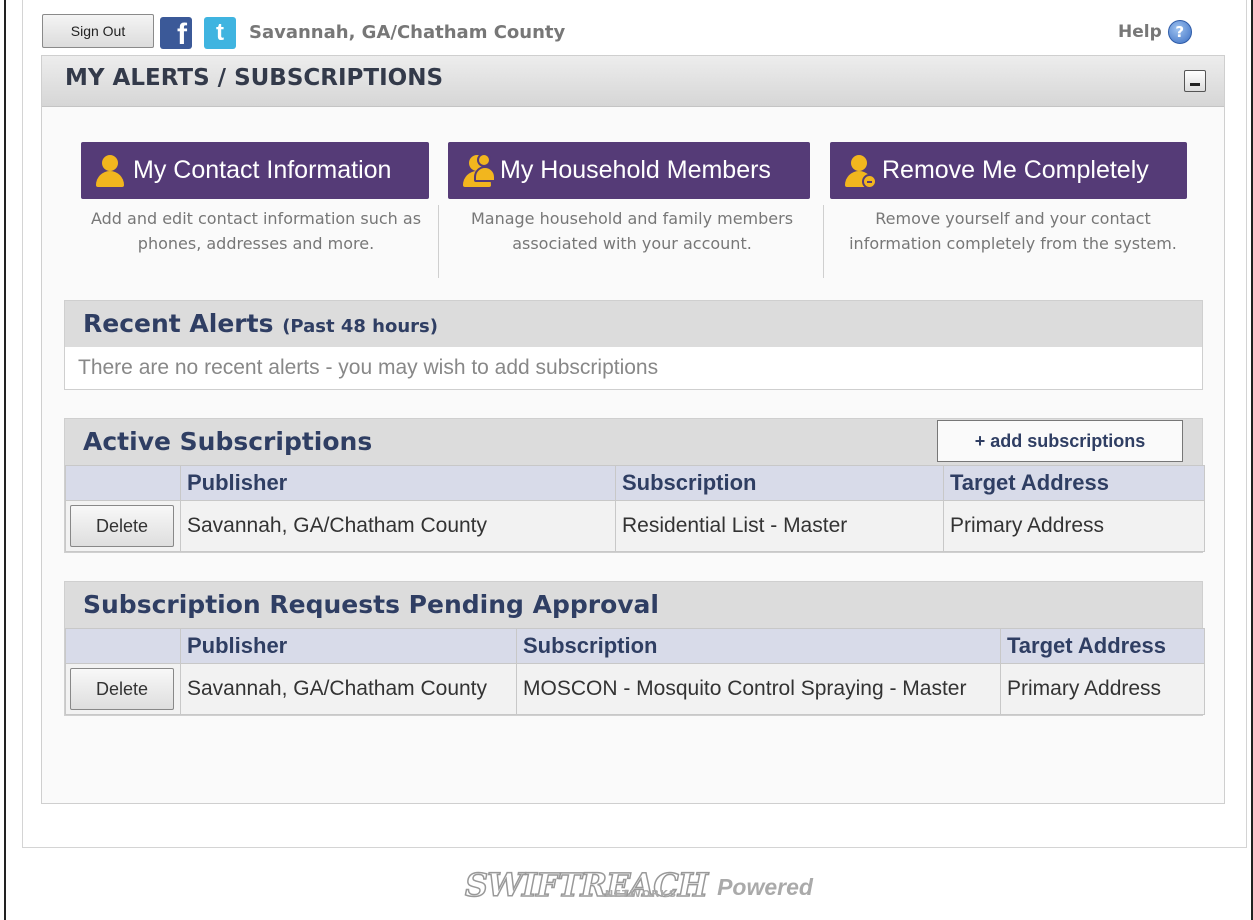 The height and width of the screenshot is (920, 1253). I want to click on remove-me-completely-button: Remove Me Completely, so click(1008, 170).